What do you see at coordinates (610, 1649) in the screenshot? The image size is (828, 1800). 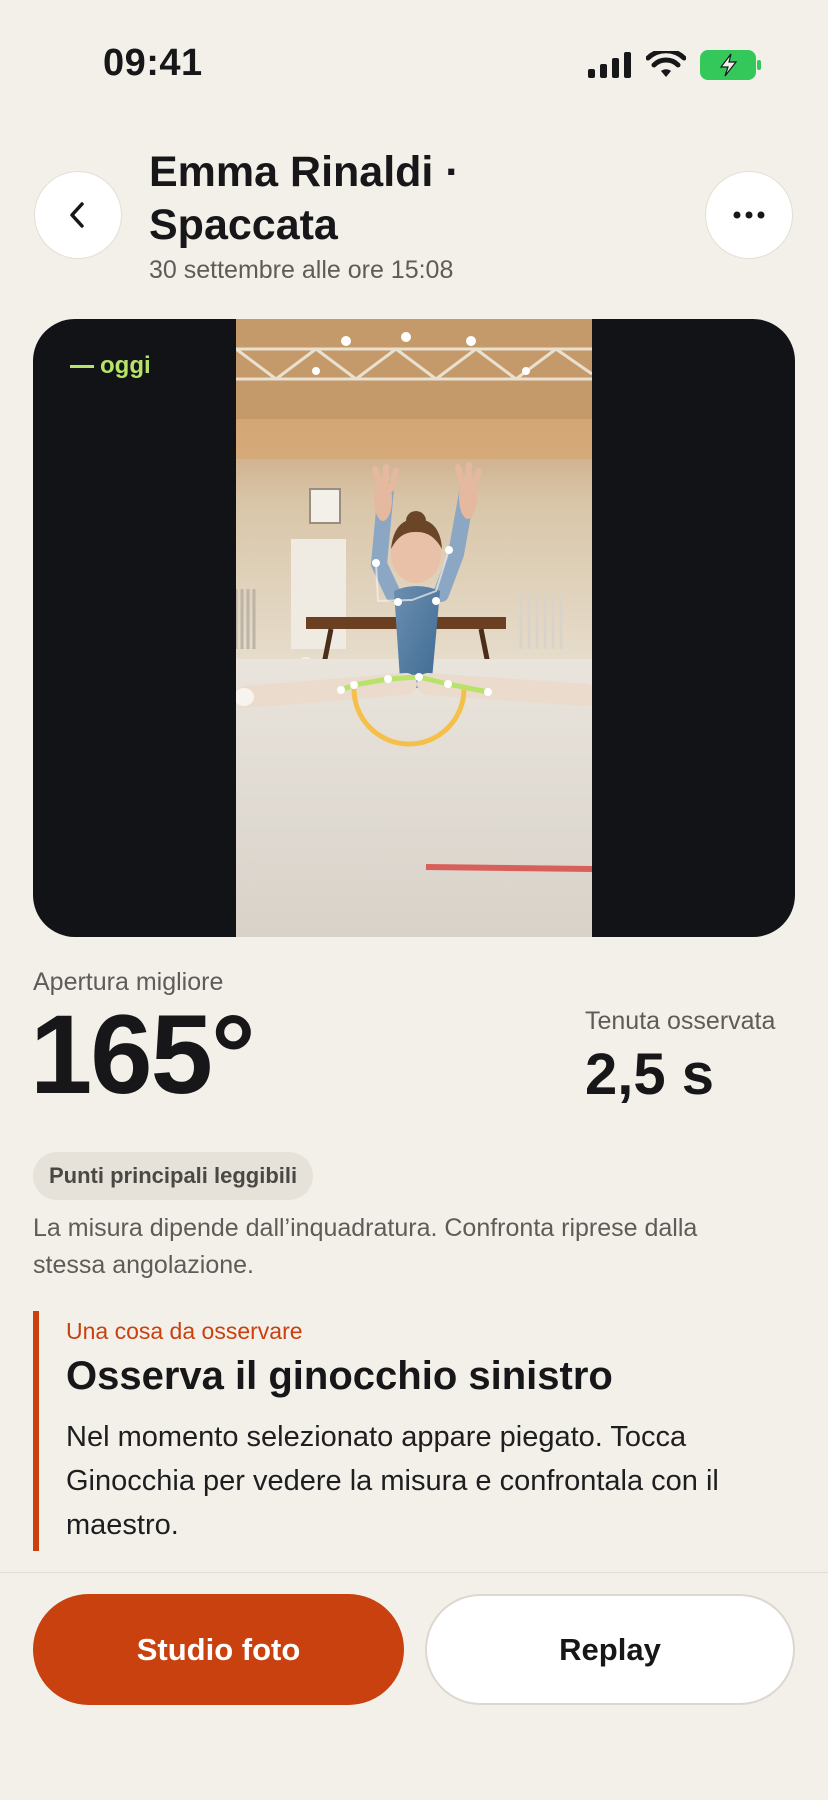 I see `replay-button: Replay` at bounding box center [610, 1649].